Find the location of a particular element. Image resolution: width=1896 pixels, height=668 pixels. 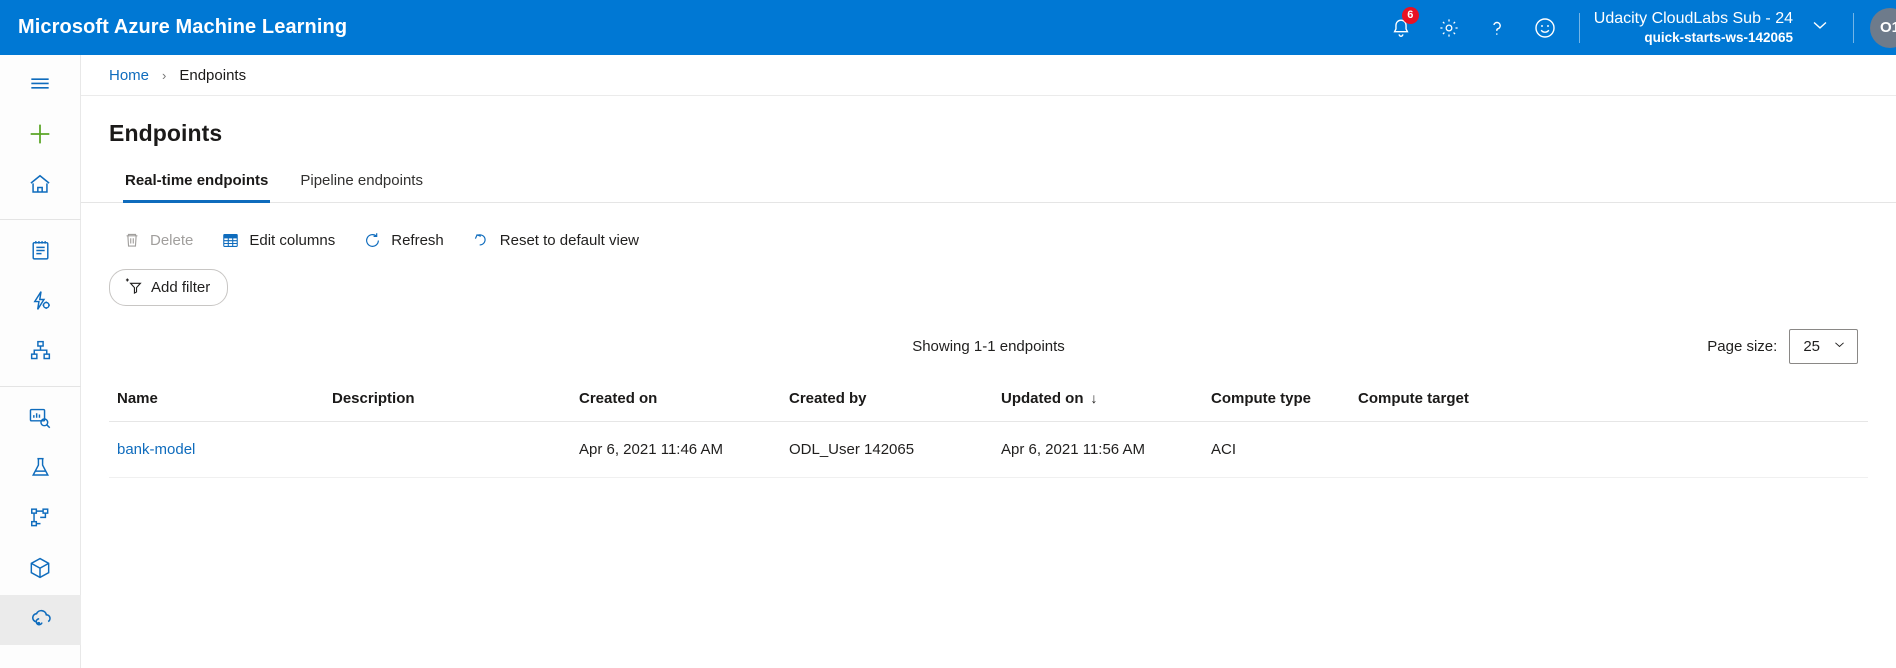

hamburger-menu-icon is located at coordinates (40, 86).